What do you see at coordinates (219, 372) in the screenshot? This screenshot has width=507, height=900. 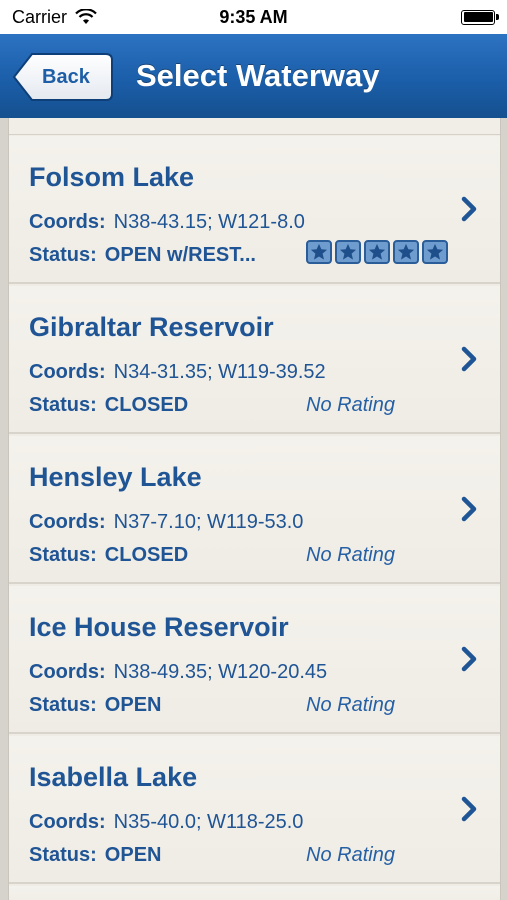 I see `coords-value: N34-31.35; W119-39.52` at bounding box center [219, 372].